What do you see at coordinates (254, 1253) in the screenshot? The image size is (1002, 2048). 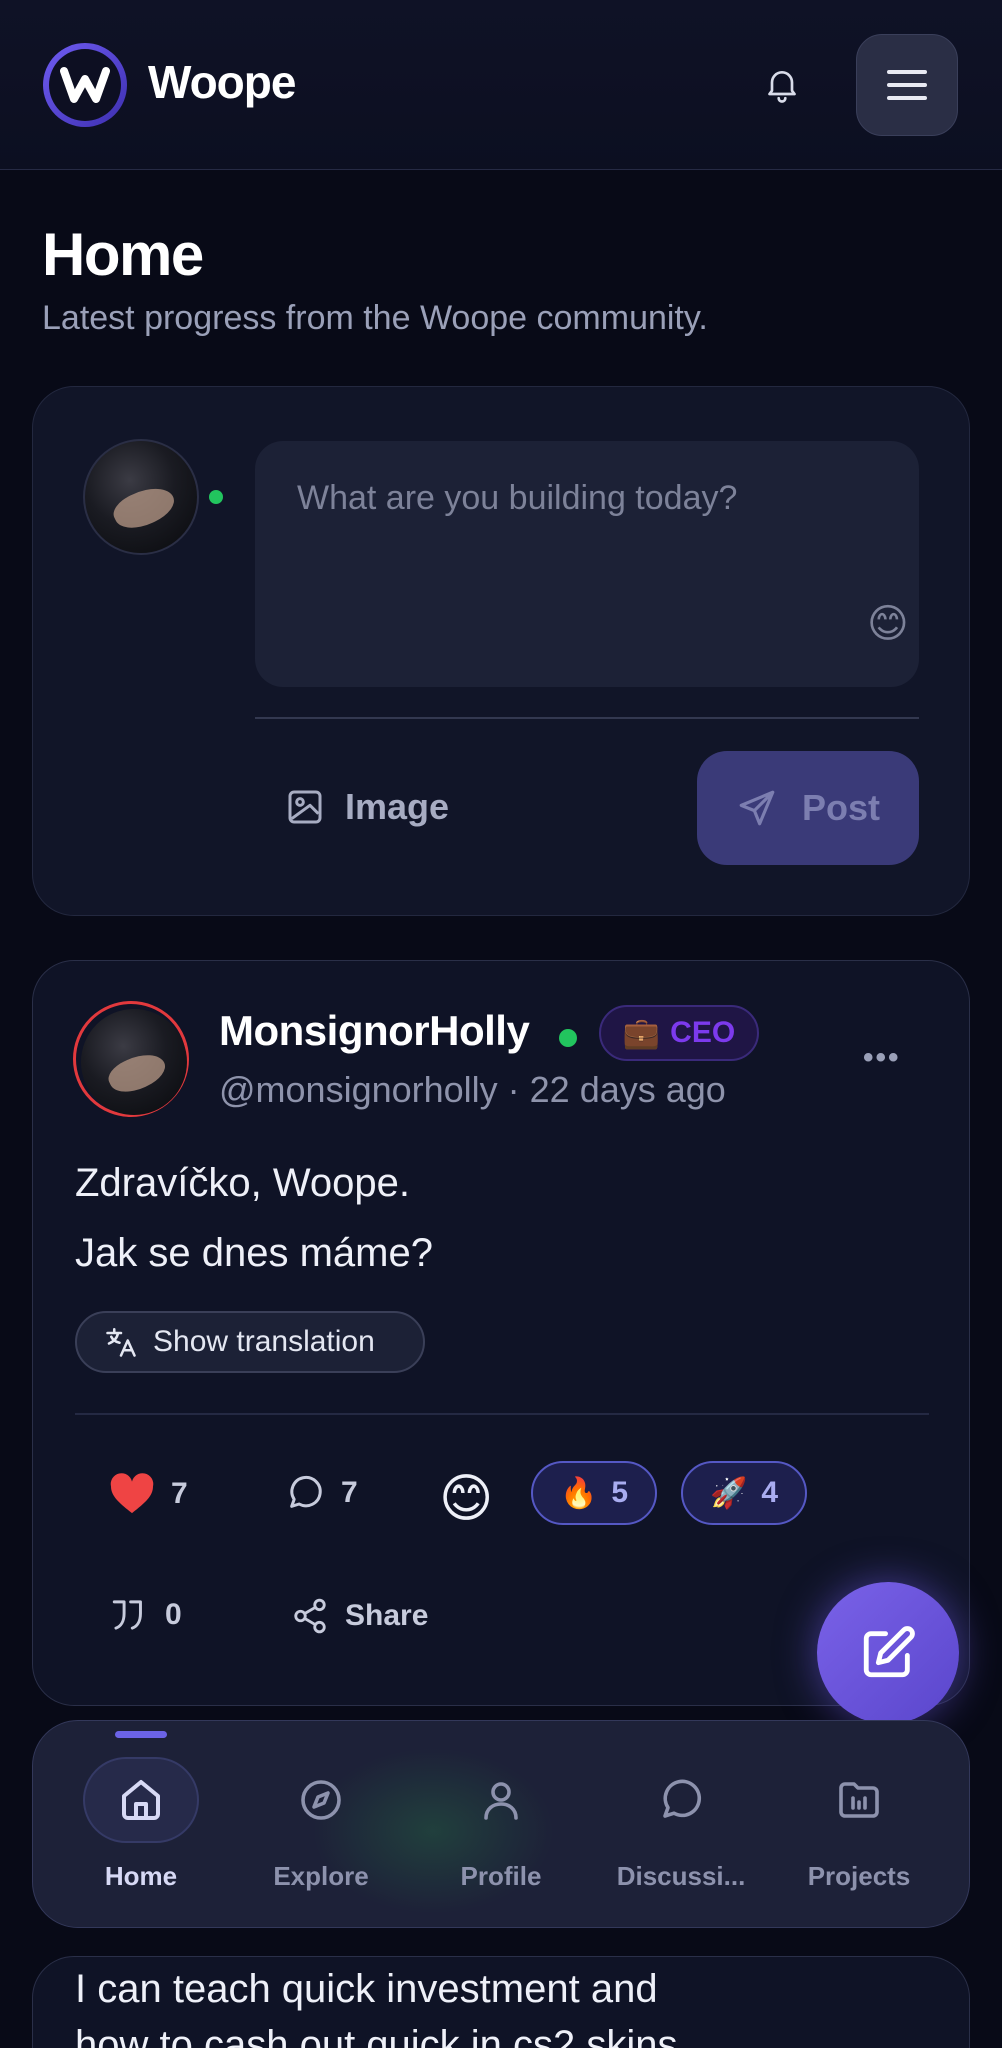 I see `post-text-line: Jak se dnes máme?` at bounding box center [254, 1253].